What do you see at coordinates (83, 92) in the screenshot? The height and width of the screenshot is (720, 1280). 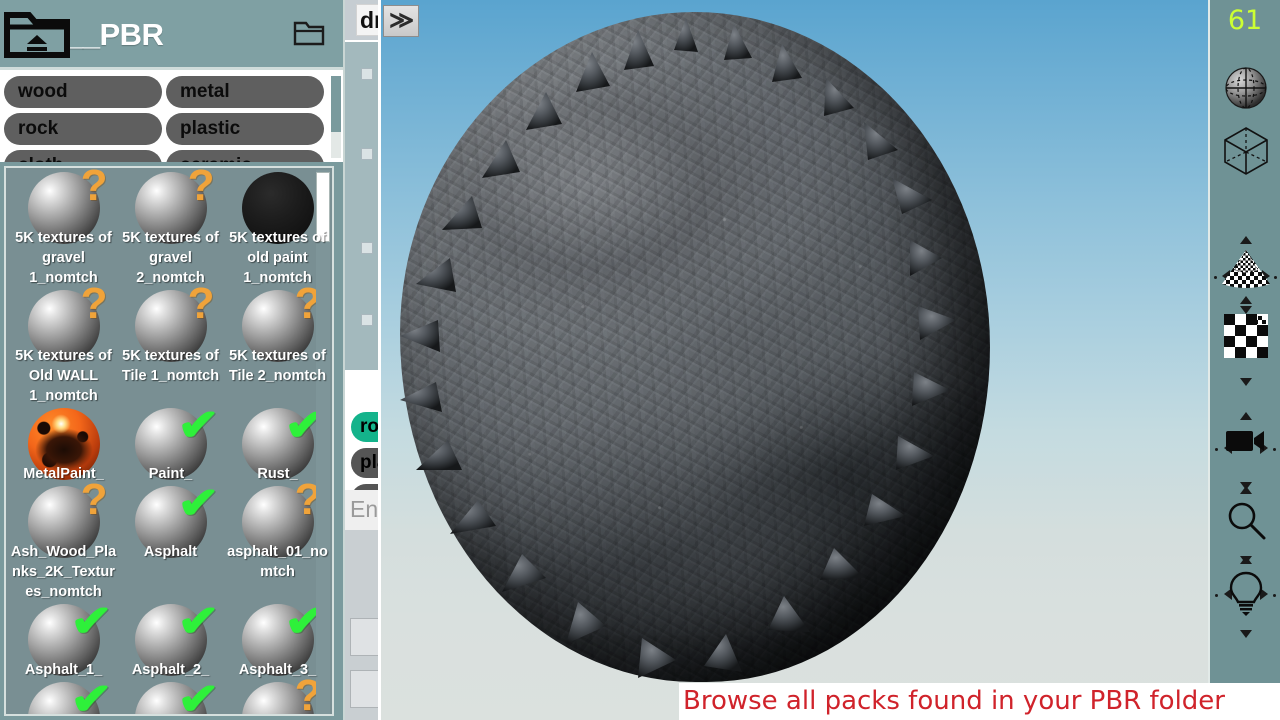 I see `category-chip-wood: wood` at bounding box center [83, 92].